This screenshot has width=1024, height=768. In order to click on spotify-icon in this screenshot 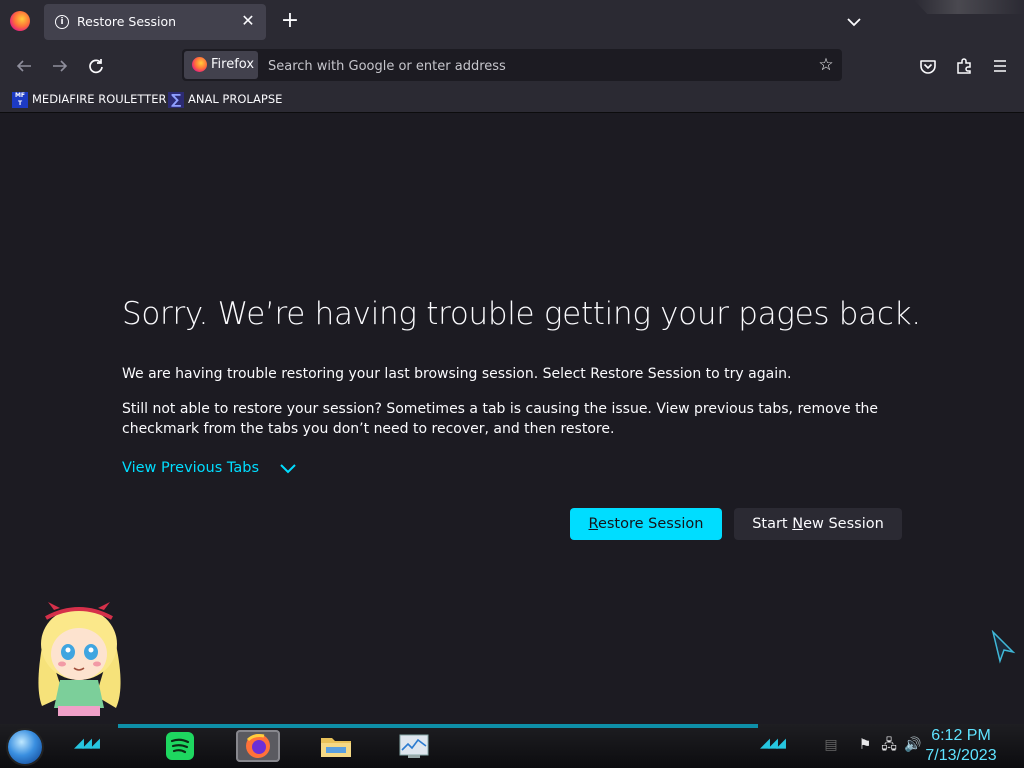, I will do `click(180, 746)`.